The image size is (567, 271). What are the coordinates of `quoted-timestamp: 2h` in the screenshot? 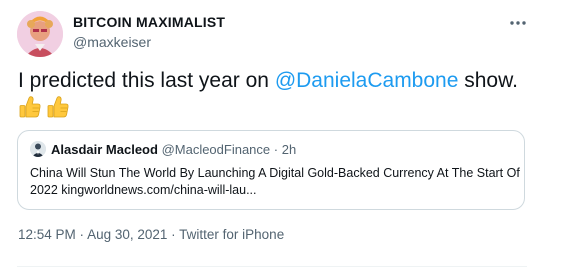 It's located at (289, 149).